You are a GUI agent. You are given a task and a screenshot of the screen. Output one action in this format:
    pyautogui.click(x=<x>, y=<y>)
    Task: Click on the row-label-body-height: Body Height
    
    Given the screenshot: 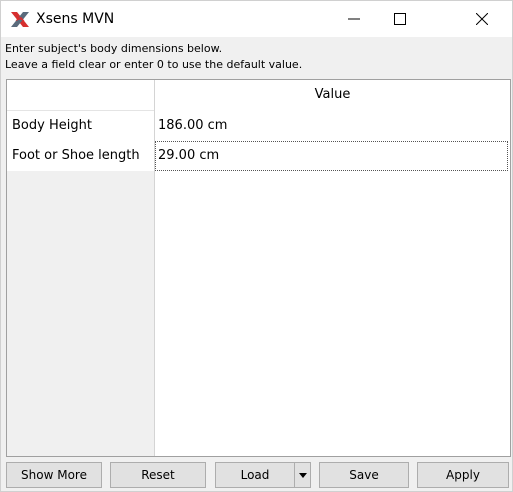 What is the action you would take?
    pyautogui.click(x=80, y=126)
    